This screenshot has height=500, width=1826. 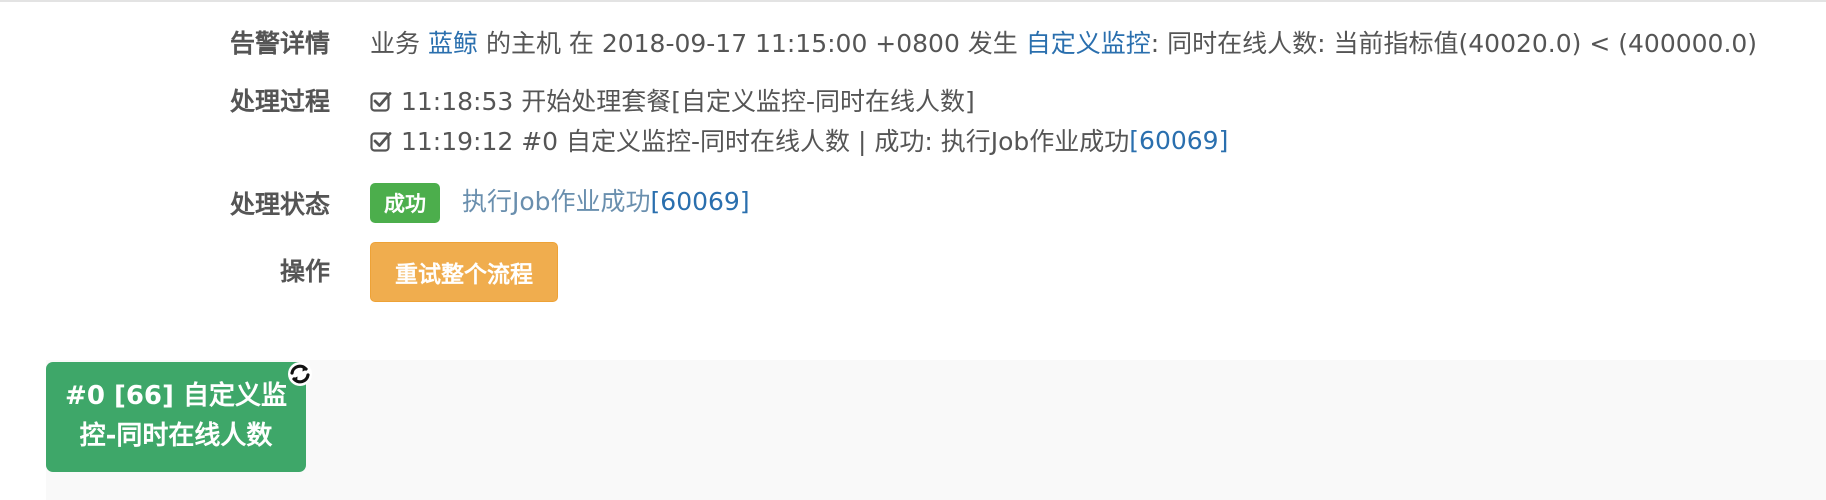 I want to click on retry-flow-button: 重试整个流程, so click(x=464, y=272).